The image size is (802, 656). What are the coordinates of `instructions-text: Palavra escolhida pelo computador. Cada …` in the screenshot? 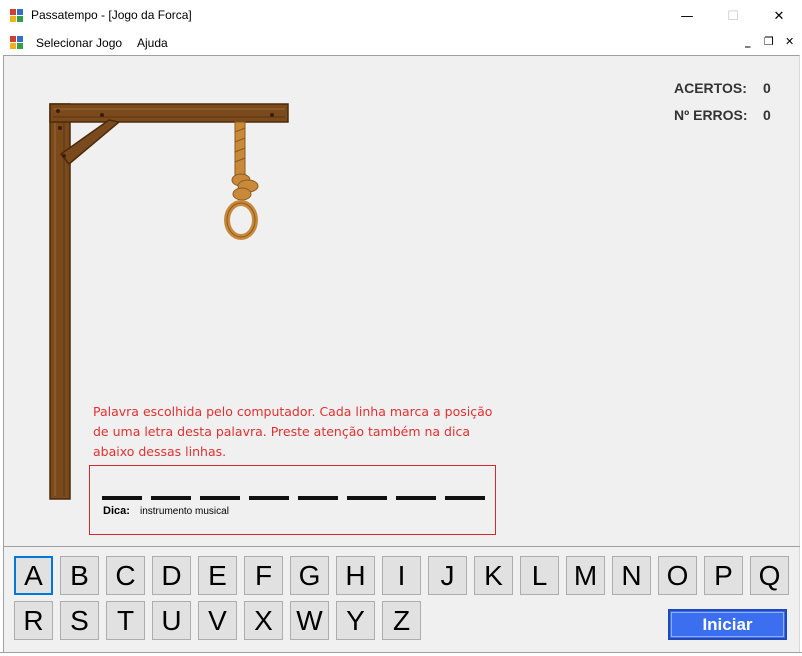 It's located at (303, 432).